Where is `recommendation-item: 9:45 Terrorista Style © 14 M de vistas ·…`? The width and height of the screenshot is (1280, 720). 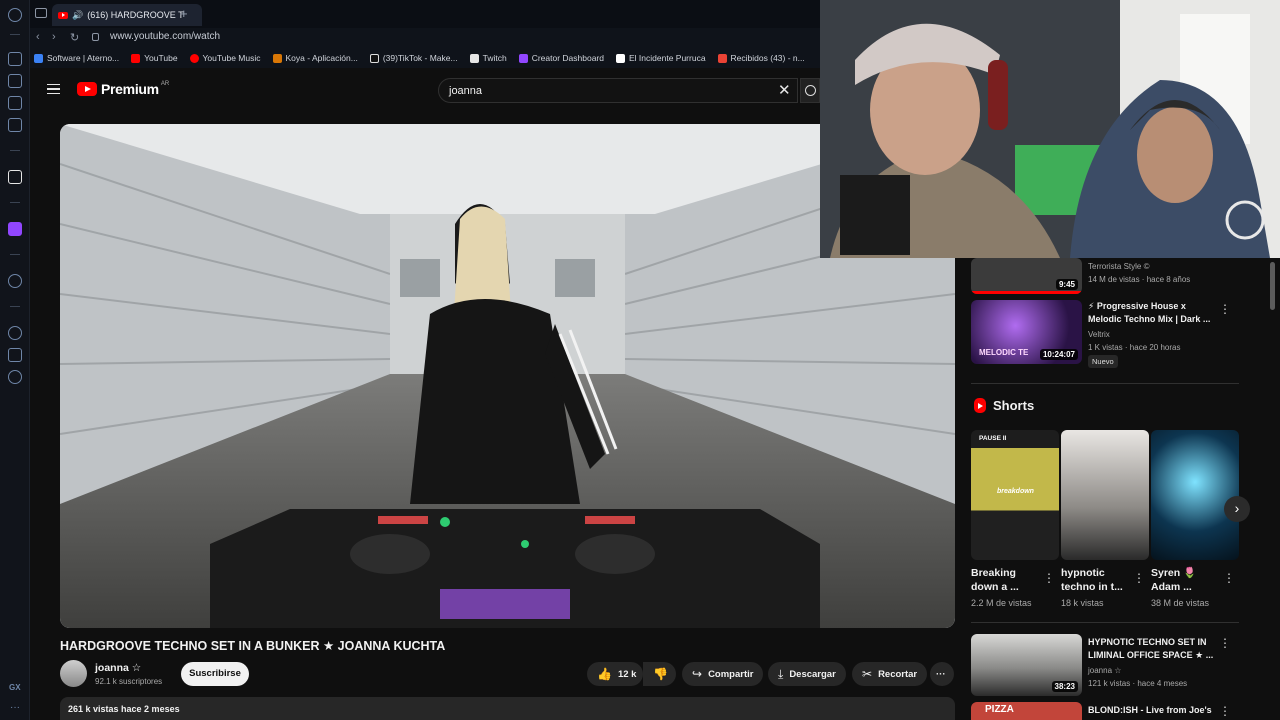
recommendation-item: 9:45 Terrorista Style © 14 M de vistas ·… is located at coordinates (1101, 277).